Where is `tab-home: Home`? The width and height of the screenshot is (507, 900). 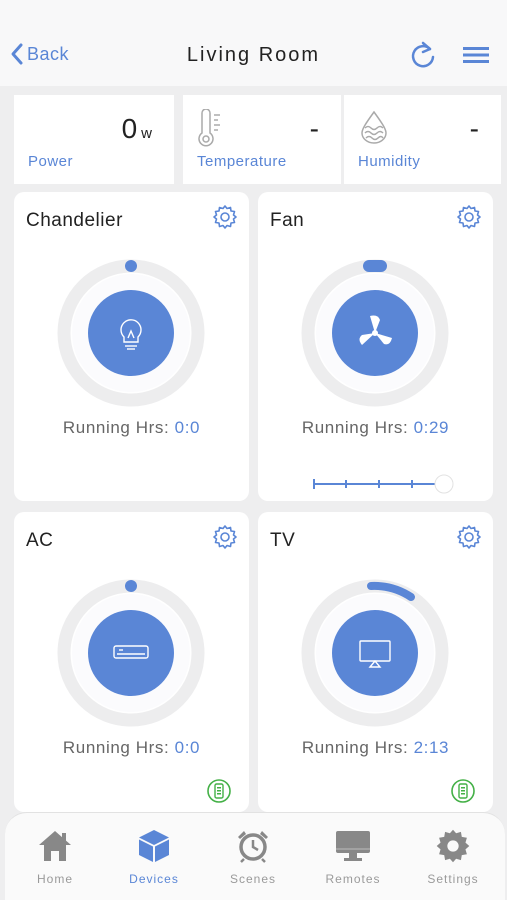 tab-home: Home is located at coordinates (55, 857).